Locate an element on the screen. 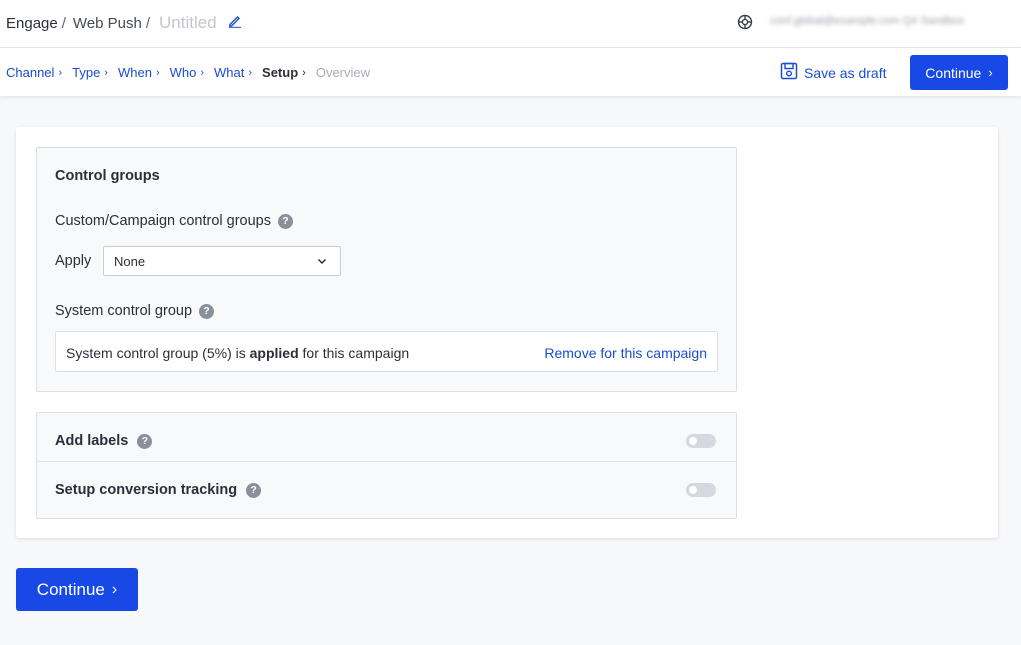  step-overview: Overview is located at coordinates (343, 72).